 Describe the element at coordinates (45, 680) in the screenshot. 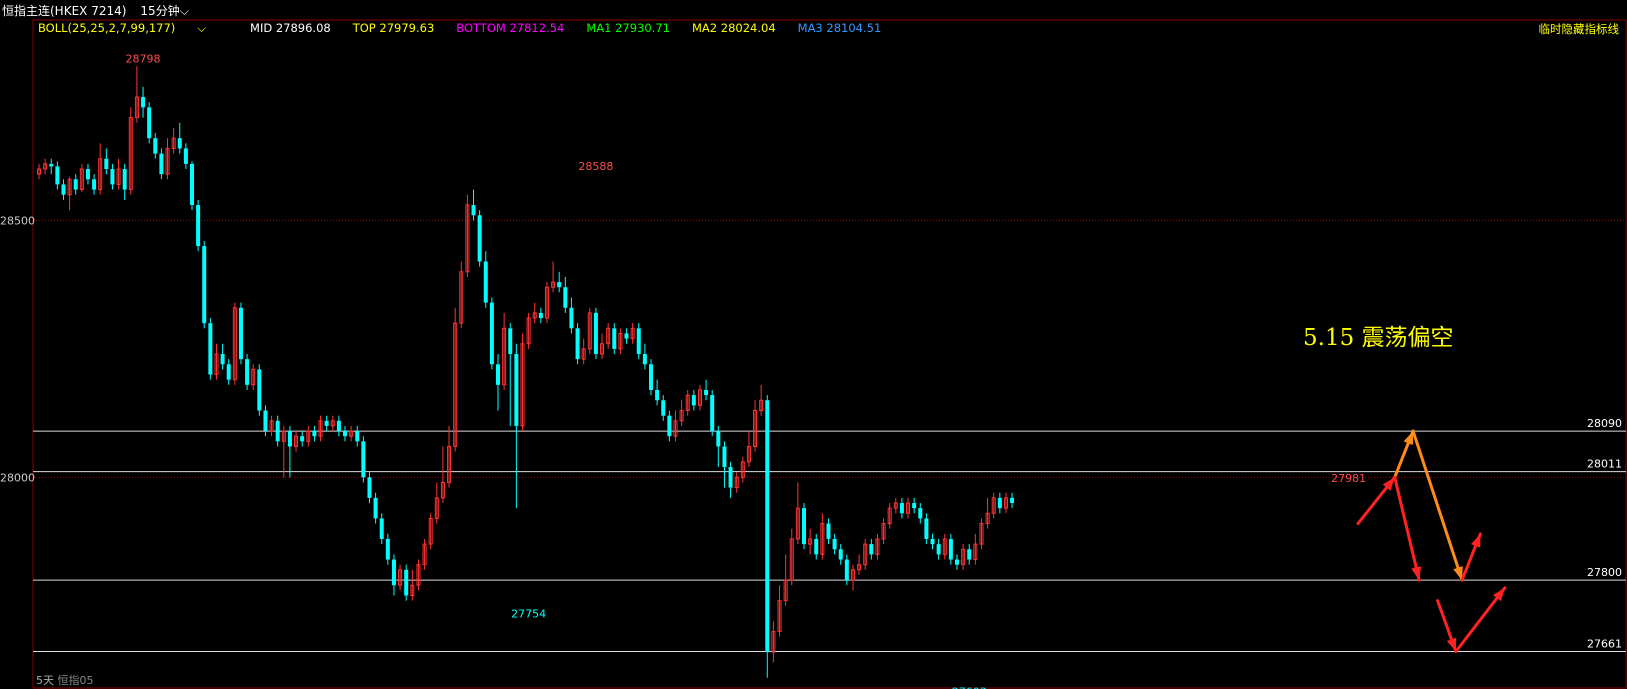

I see `footer-days: 5天` at that location.